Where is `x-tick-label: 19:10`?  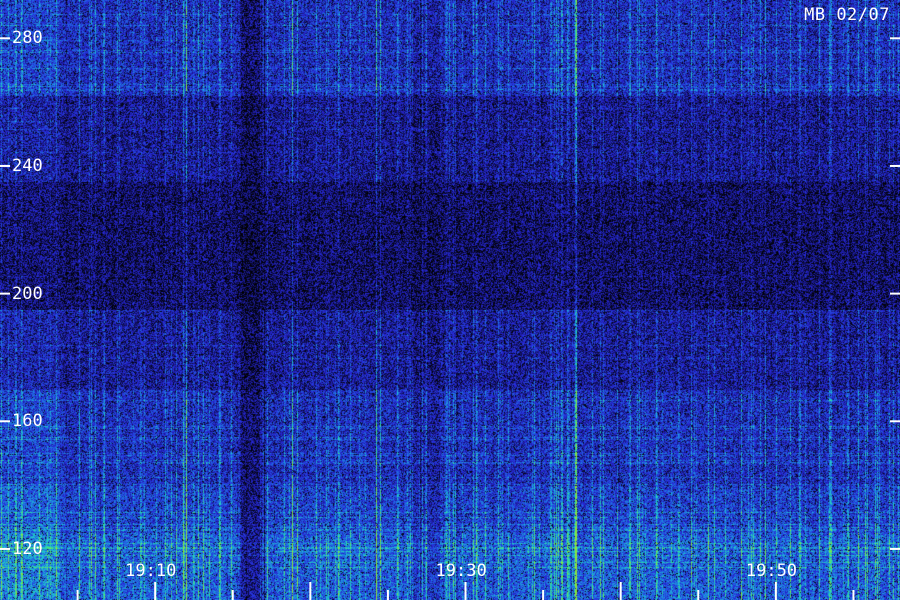 x-tick-label: 19:10 is located at coordinates (151, 571).